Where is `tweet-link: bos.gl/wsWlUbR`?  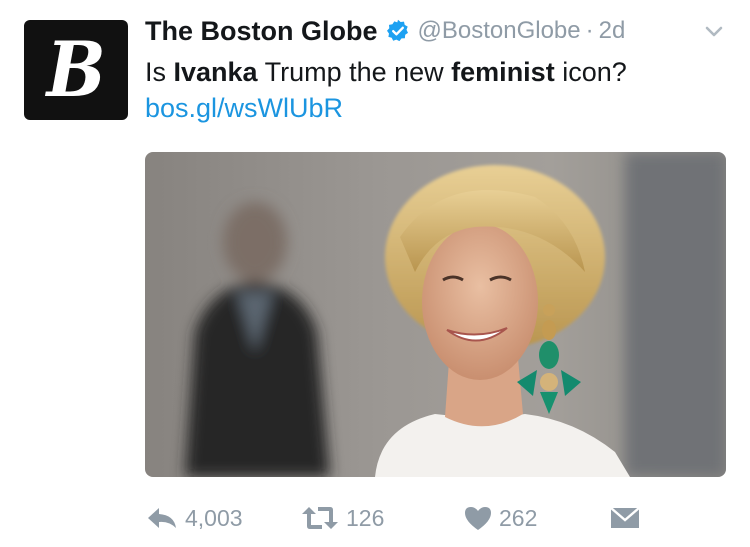 tweet-link: bos.gl/wsWlUbR is located at coordinates (244, 108).